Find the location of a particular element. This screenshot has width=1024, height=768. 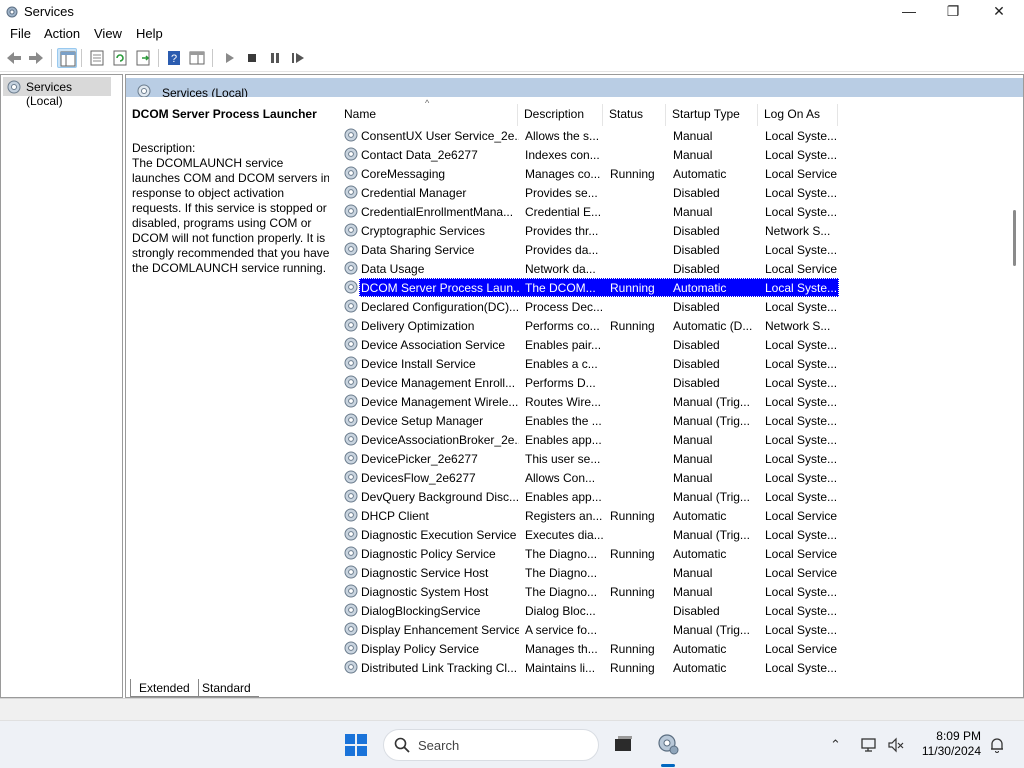

console-tree: Services (Local) is located at coordinates (61, 386).